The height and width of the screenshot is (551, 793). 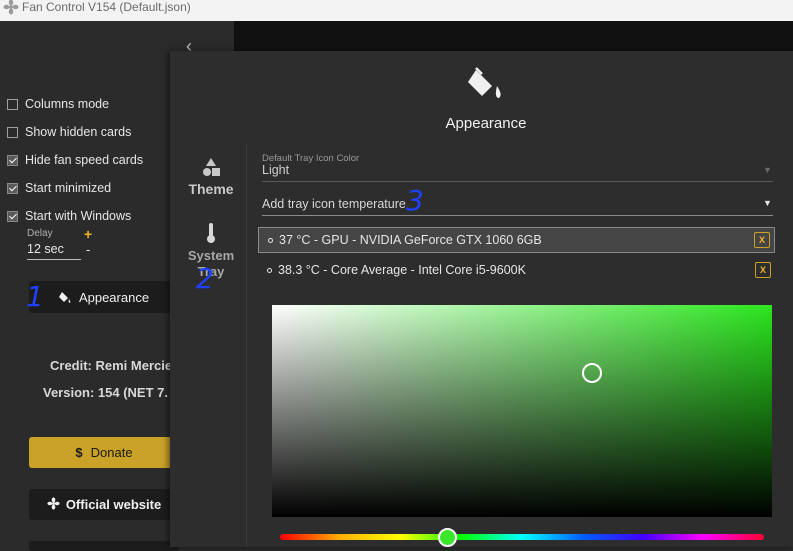 What do you see at coordinates (447, 537) in the screenshot?
I see `hue-slider-thumb` at bounding box center [447, 537].